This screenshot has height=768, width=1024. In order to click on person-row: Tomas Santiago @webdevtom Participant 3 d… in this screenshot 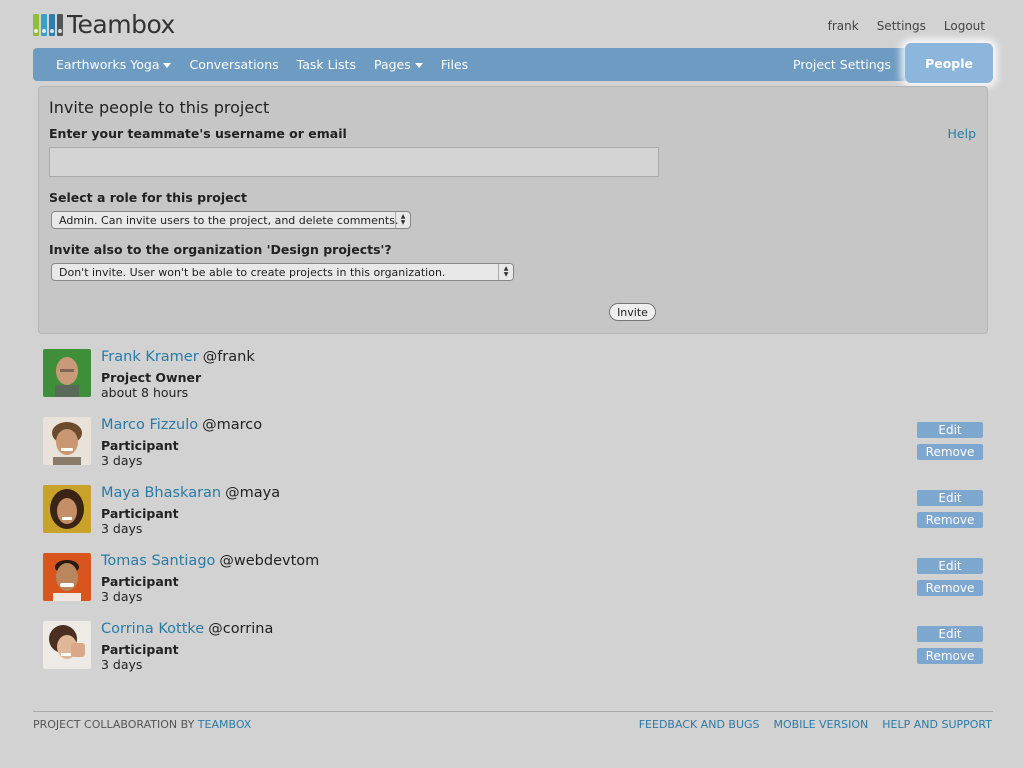, I will do `click(513, 578)`.